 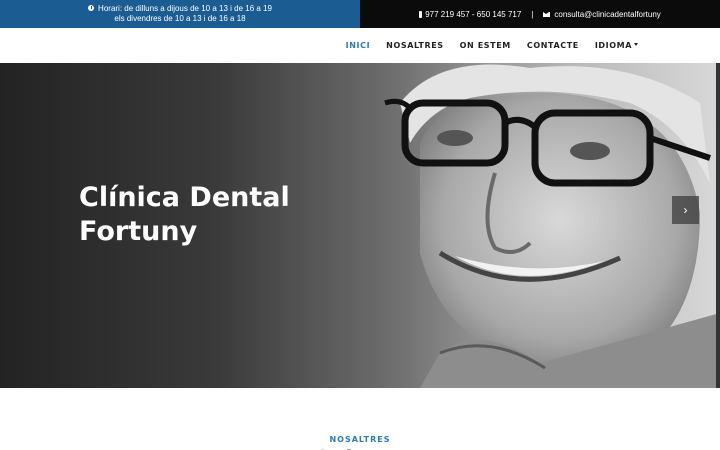 I want to click on phone-number: 977 219 457 - 650 145 717, so click(x=473, y=14).